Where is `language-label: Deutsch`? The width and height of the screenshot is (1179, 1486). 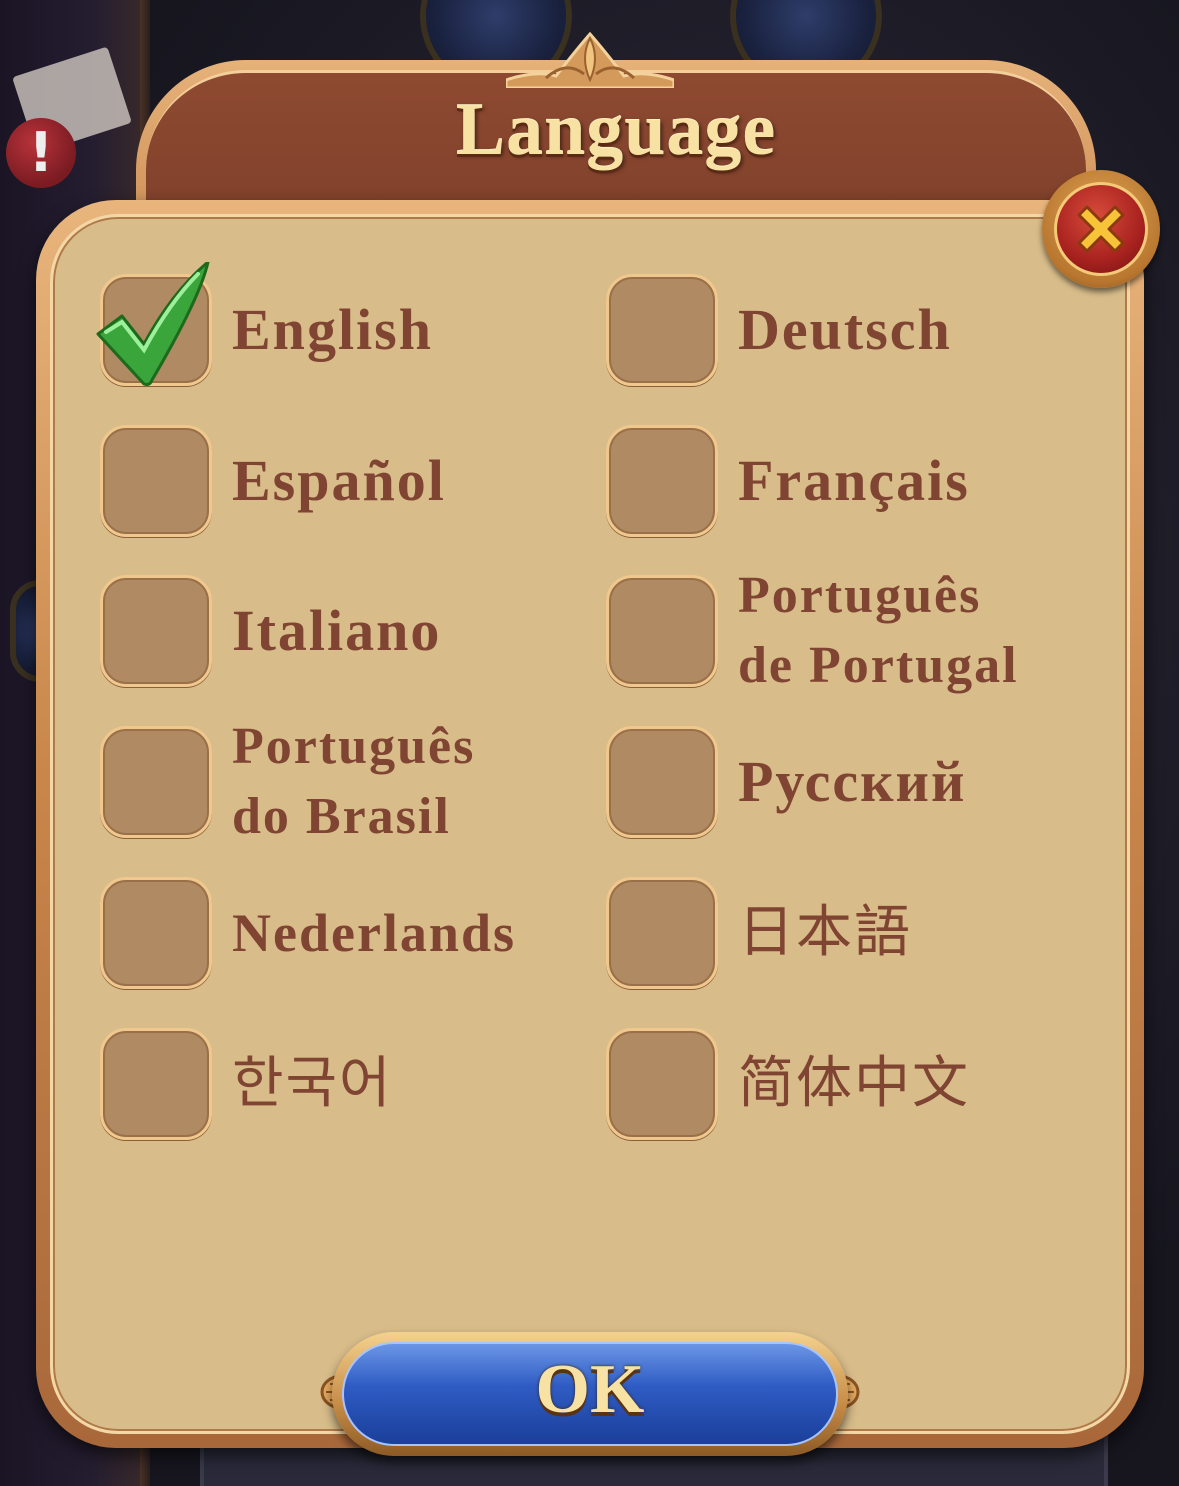
language-label: Deutsch is located at coordinates (845, 329).